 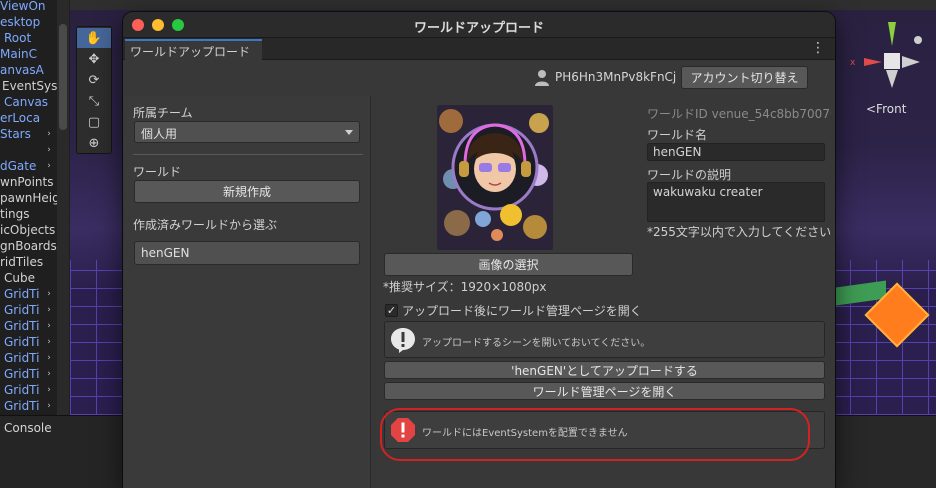 I want to click on title-bar: ワールドアップロード, so click(x=479, y=25).